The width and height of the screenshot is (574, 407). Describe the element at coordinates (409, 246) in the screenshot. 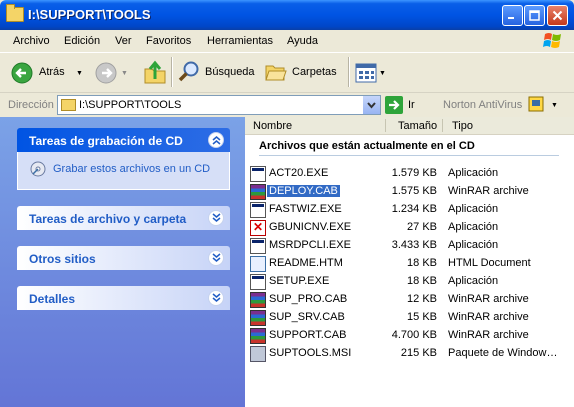

I see `file-row: MSRDPCLI.EXE 3.433 KB Aplicación` at that location.